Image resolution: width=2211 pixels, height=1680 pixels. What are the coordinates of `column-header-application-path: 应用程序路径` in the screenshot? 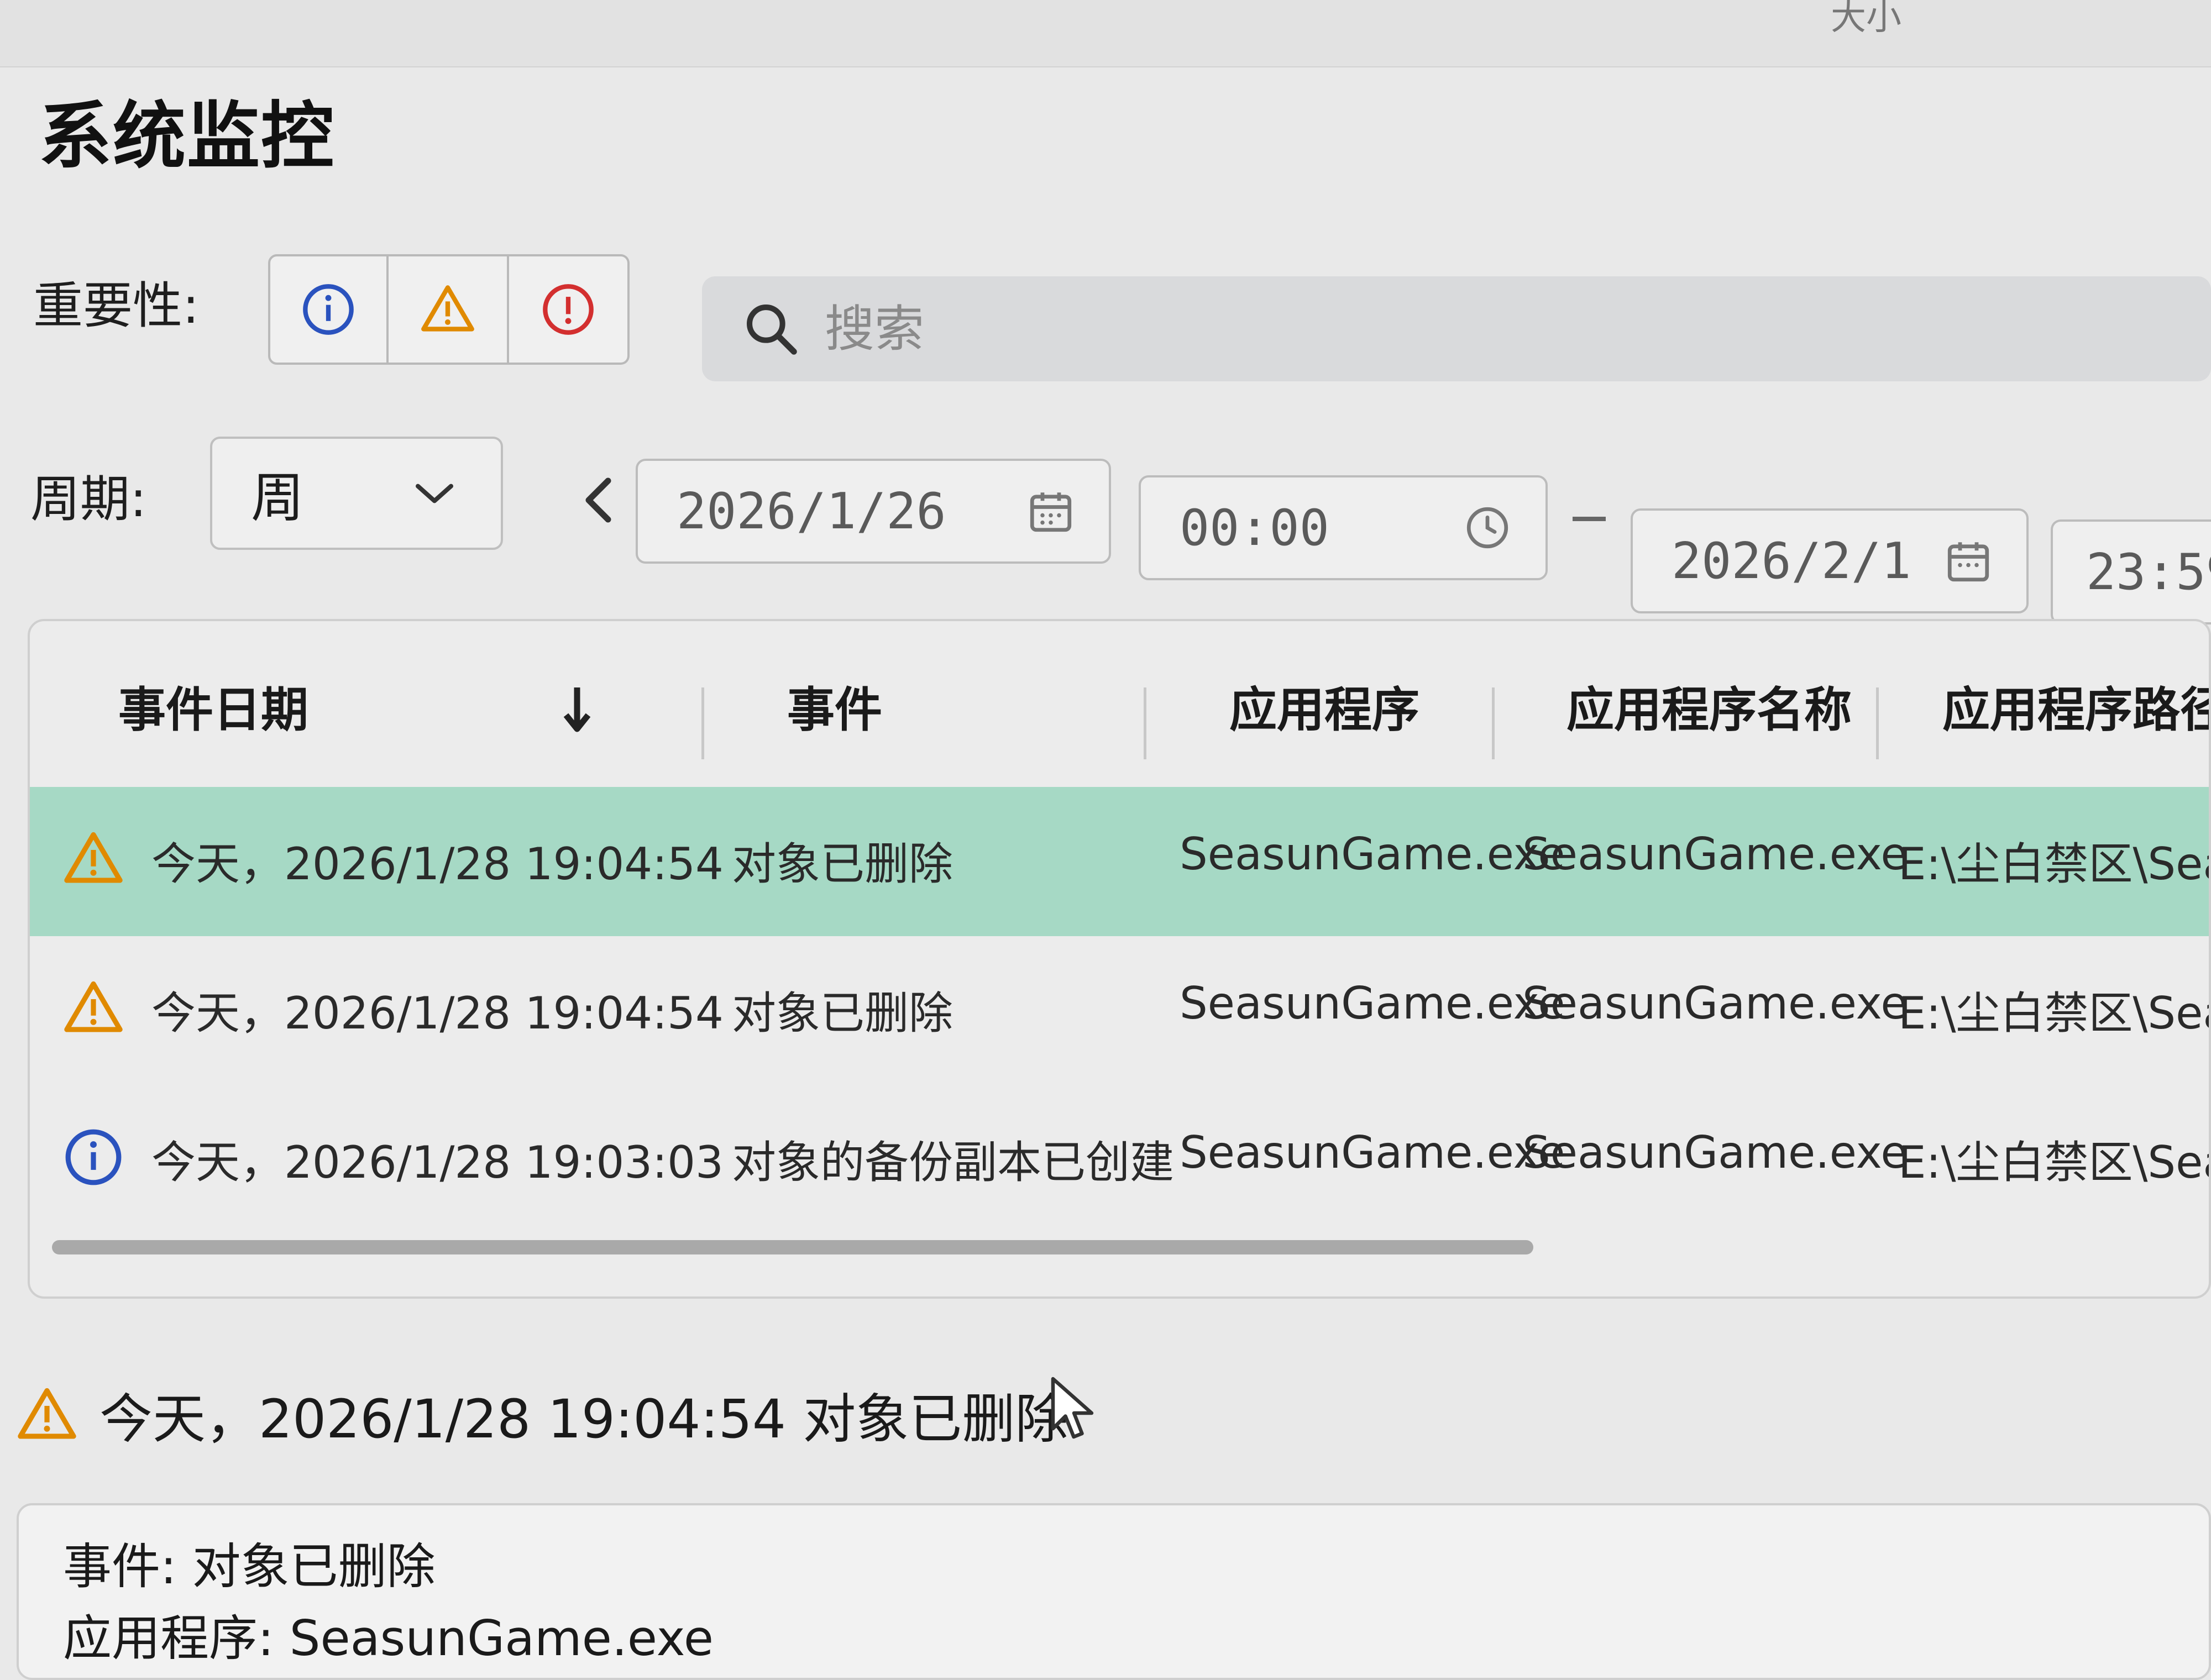 It's located at (2075, 706).